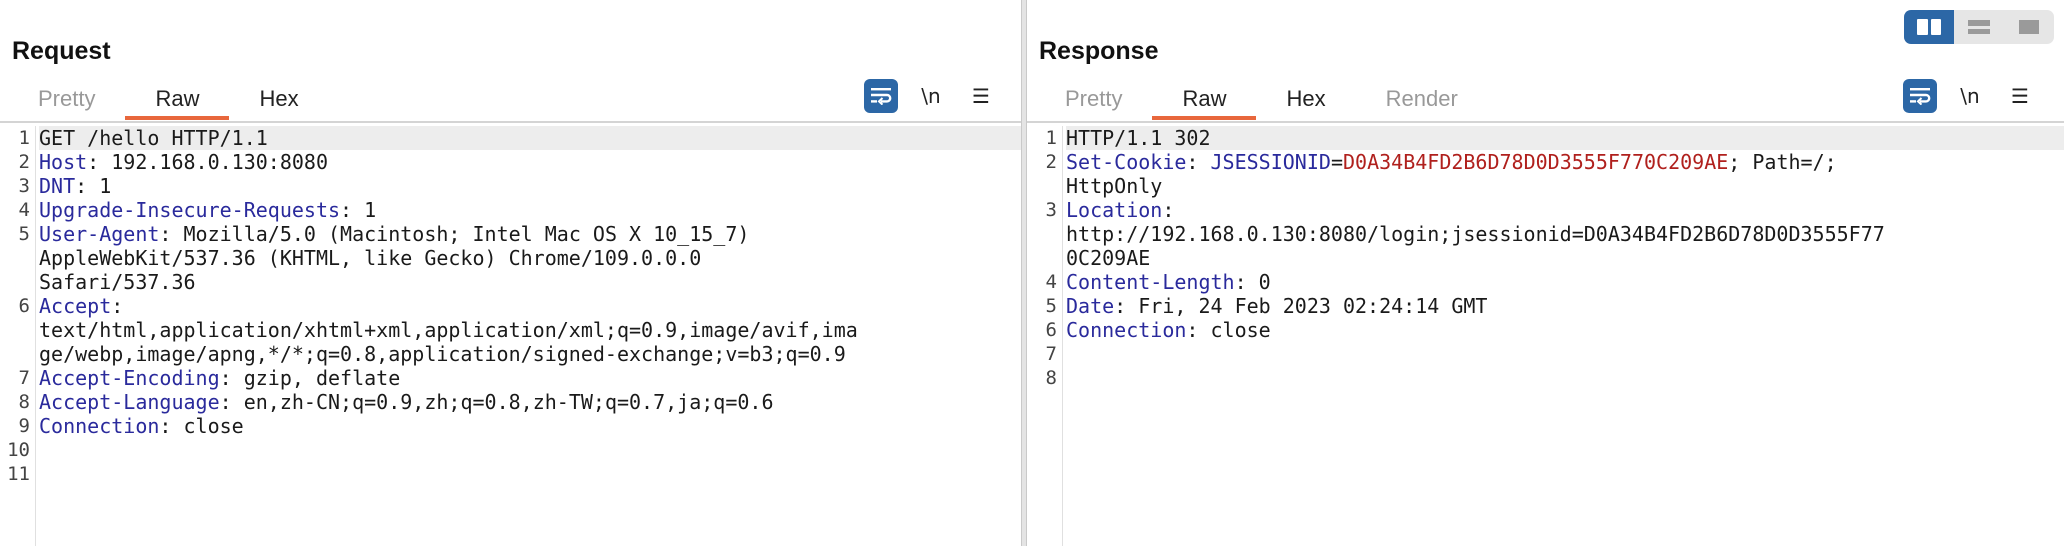 The image size is (2064, 546). I want to click on code-line: HttpOnly, so click(1545, 186).